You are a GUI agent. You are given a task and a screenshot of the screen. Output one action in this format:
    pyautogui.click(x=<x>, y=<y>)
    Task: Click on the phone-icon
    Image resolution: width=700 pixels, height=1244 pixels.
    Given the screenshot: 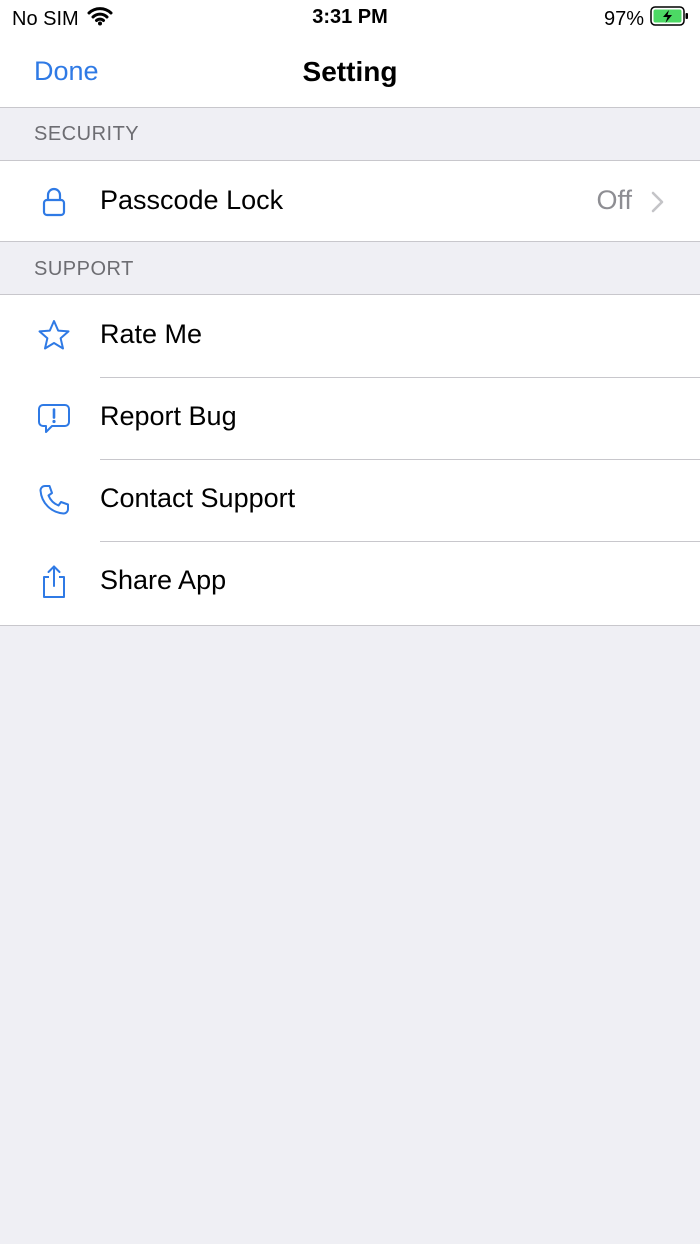 What is the action you would take?
    pyautogui.click(x=54, y=500)
    